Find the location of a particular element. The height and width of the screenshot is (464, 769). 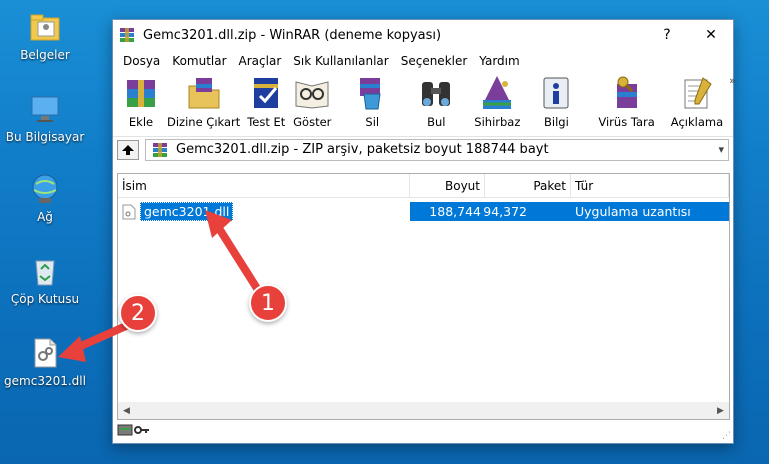

menu-options: Seçenekler is located at coordinates (434, 61).